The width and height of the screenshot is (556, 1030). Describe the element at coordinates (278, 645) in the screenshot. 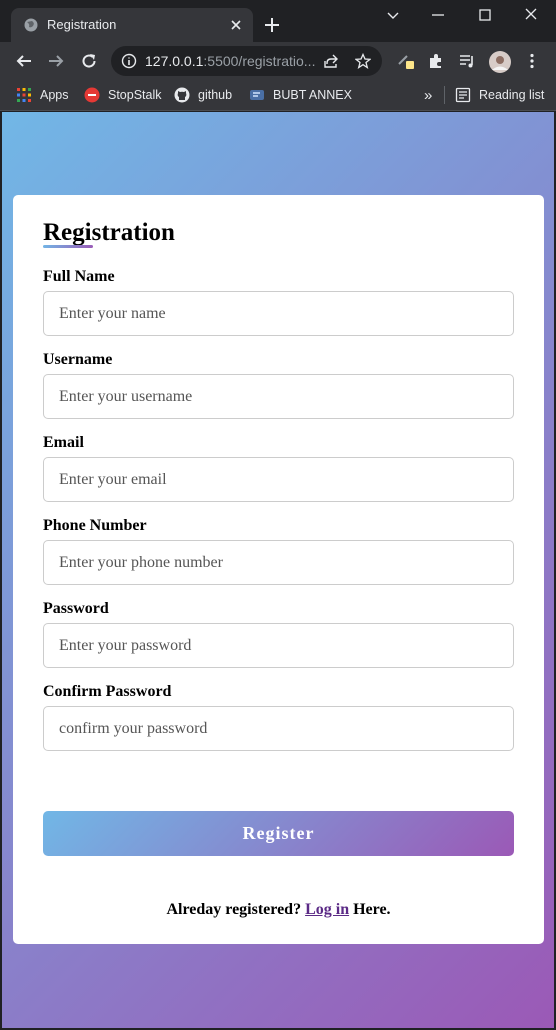

I see `password-input` at that location.